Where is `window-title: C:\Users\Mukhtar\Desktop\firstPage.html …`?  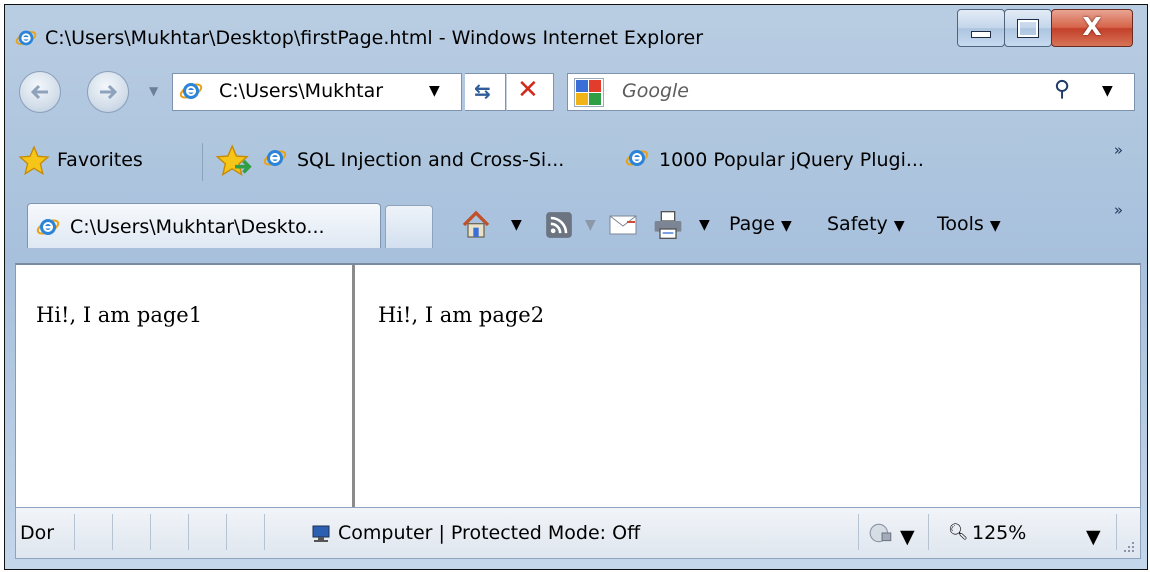 window-title: C:\Users\Mukhtar\Desktop\firstPage.html … is located at coordinates (374, 38).